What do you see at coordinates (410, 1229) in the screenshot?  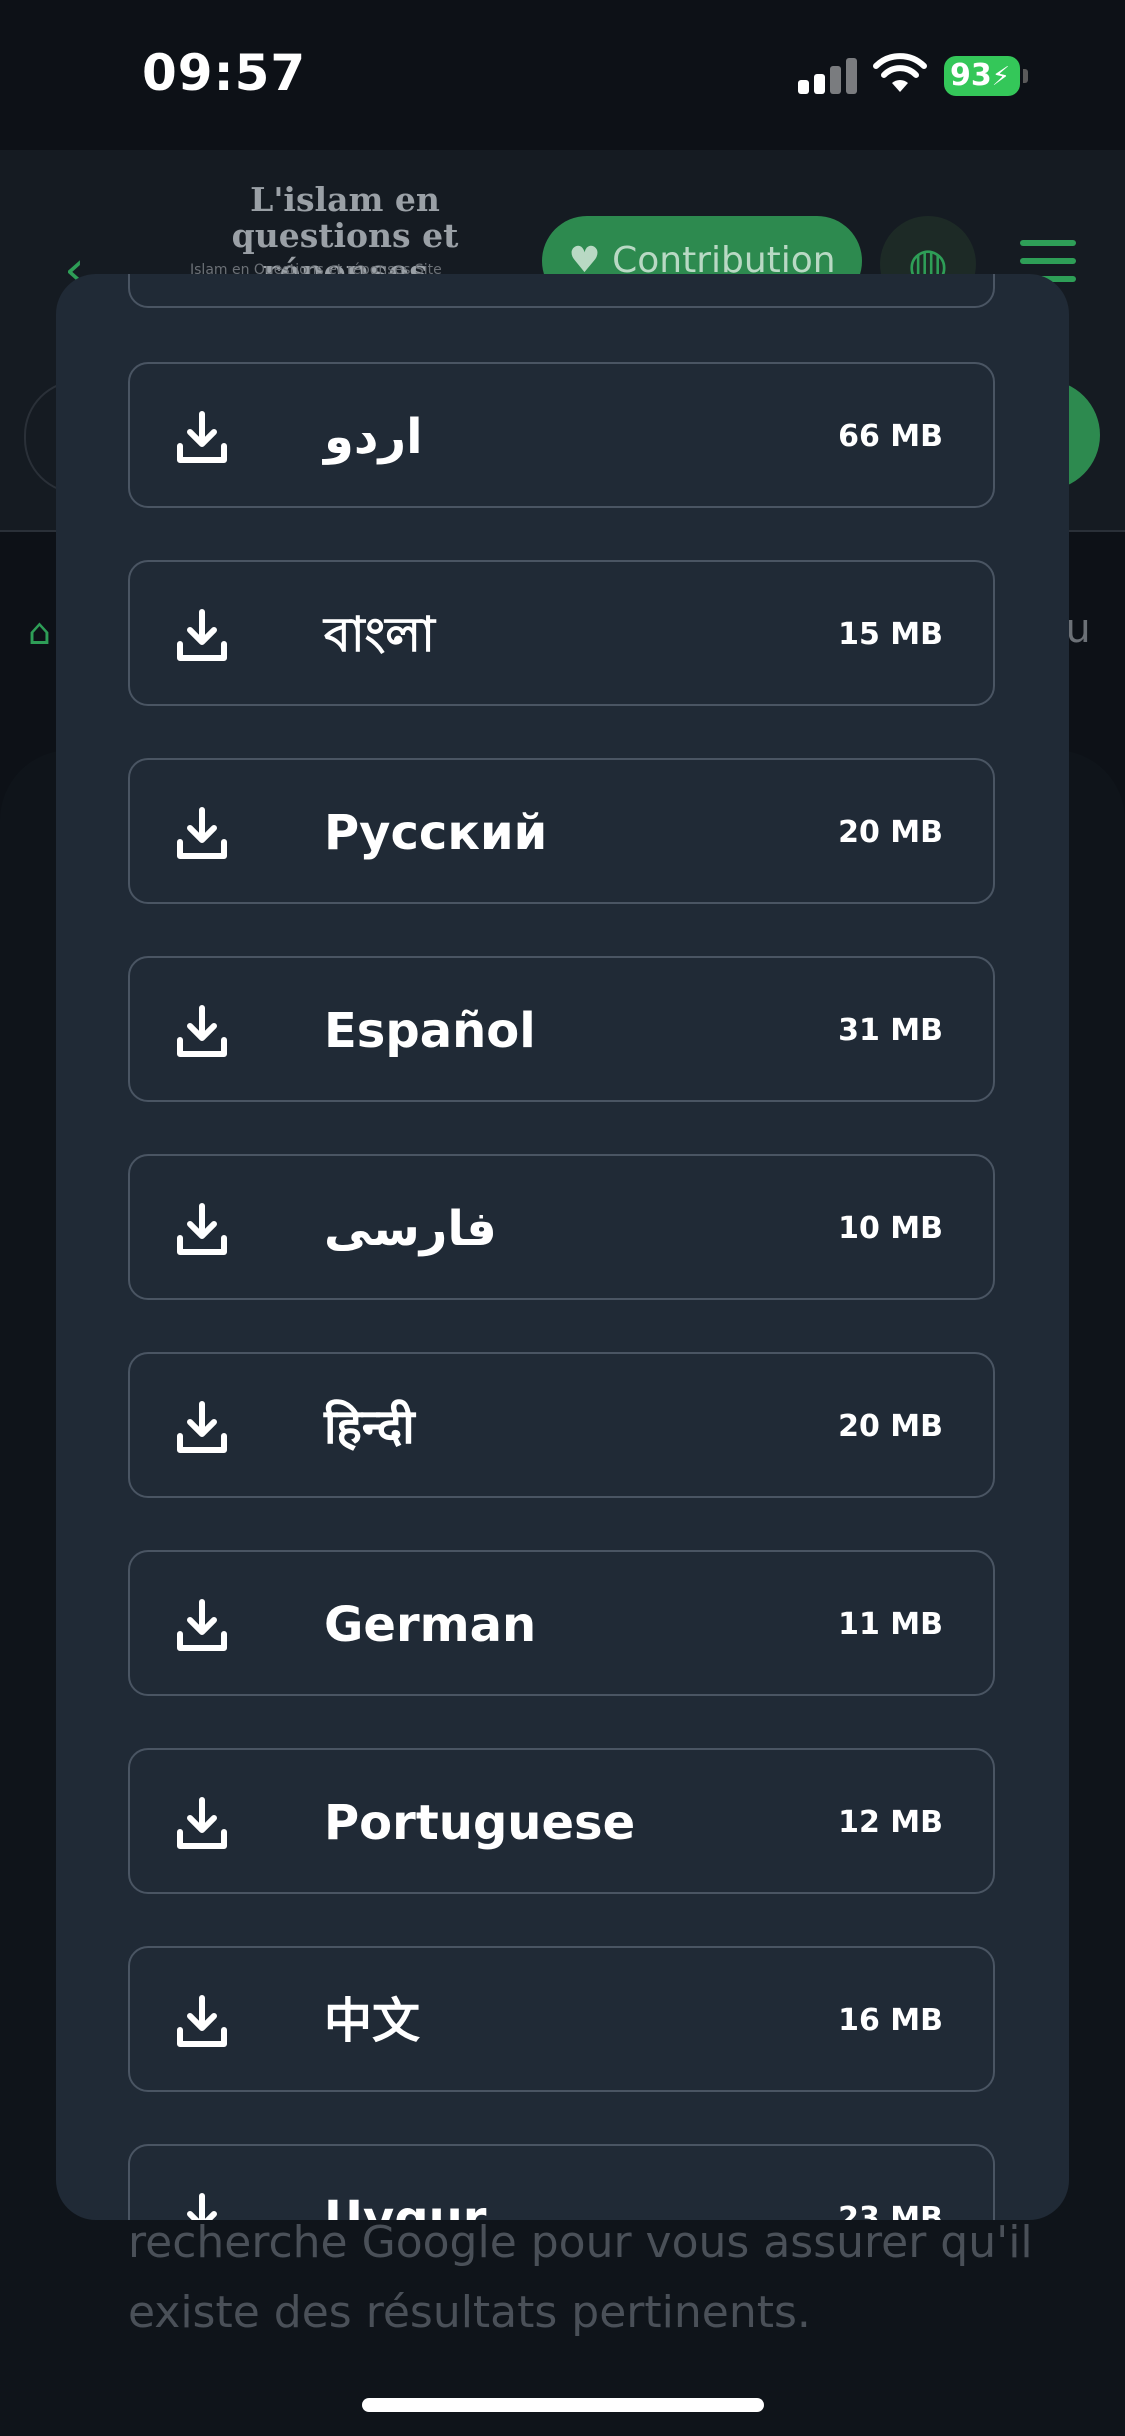 I see `download-item-language: فارسی` at bounding box center [410, 1229].